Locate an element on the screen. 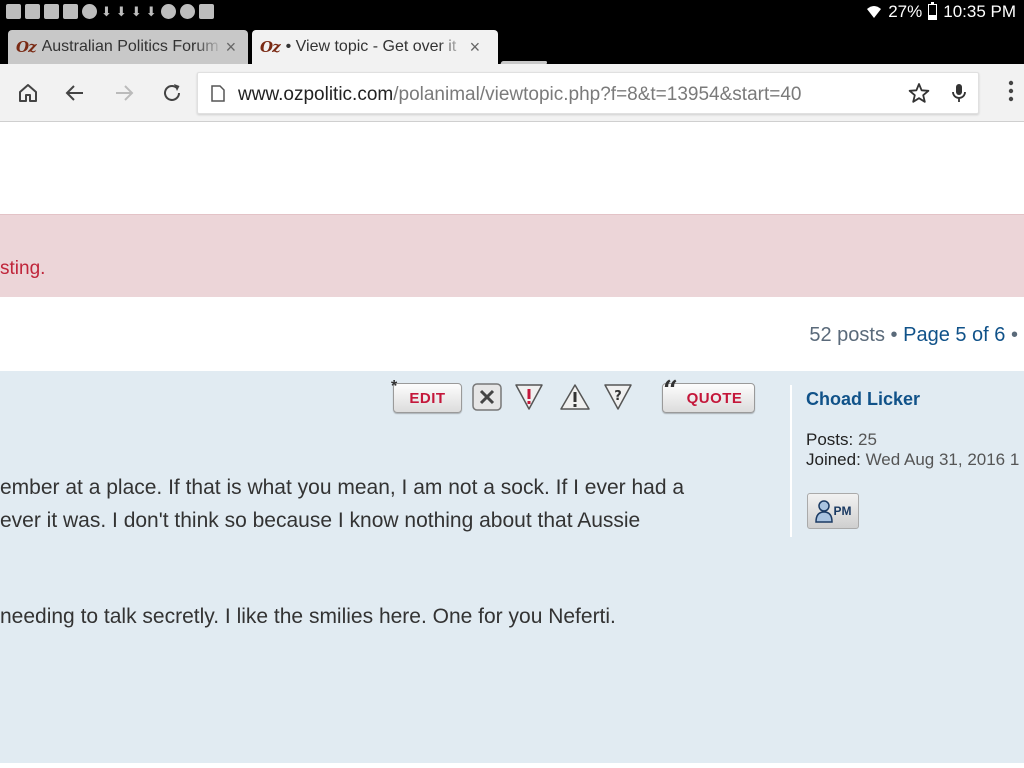 Image resolution: width=1024 pixels, height=768 pixels. home-icon is located at coordinates (28, 93).